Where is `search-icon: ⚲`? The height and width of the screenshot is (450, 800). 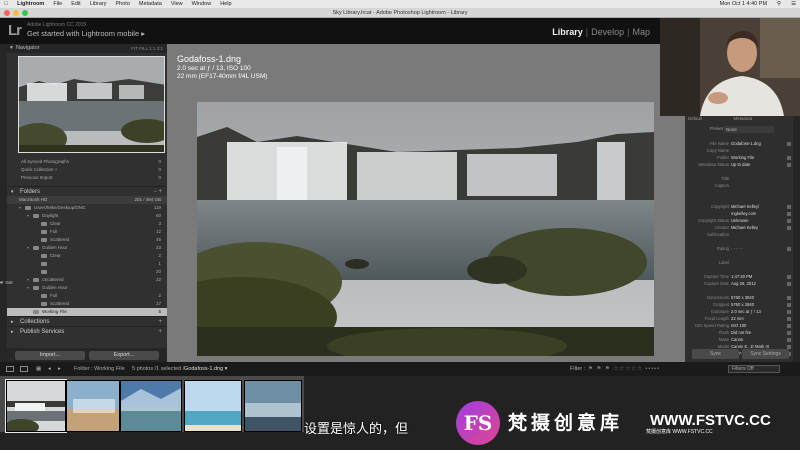 search-icon: ⚲ is located at coordinates (779, 4).